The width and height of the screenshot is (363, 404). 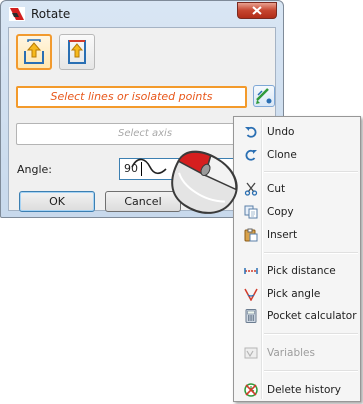 What do you see at coordinates (251, 271) in the screenshot?
I see `pick-distance-icon` at bounding box center [251, 271].